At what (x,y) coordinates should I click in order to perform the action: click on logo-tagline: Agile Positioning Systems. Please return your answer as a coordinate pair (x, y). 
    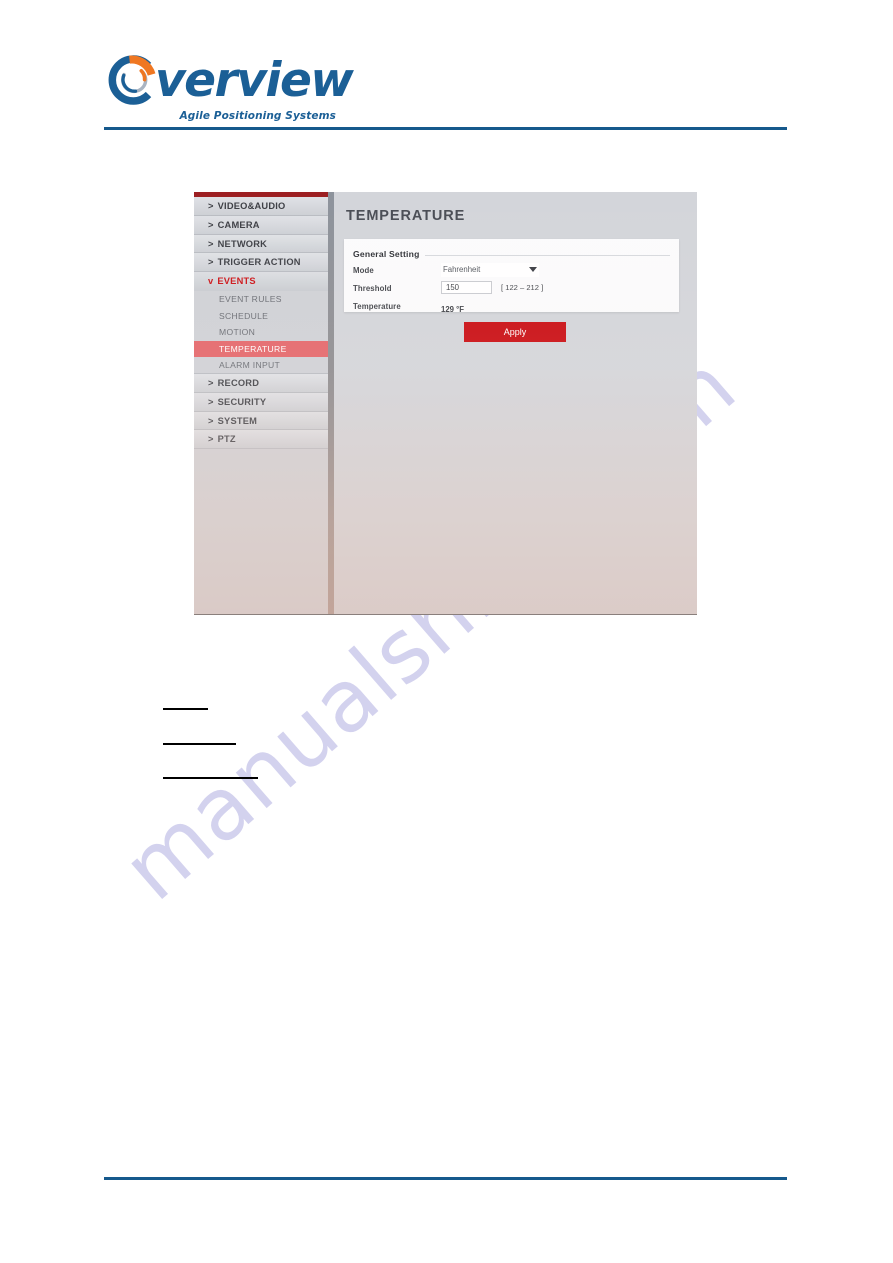
    Looking at the image, I should click on (257, 116).